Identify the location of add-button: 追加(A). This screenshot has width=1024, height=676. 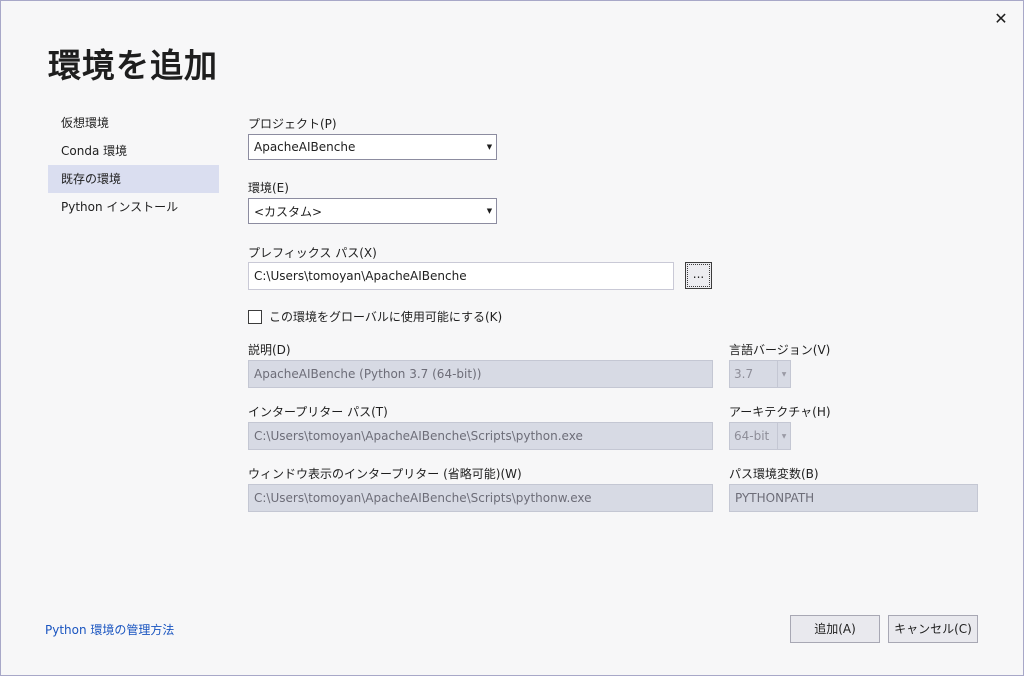
(835, 629).